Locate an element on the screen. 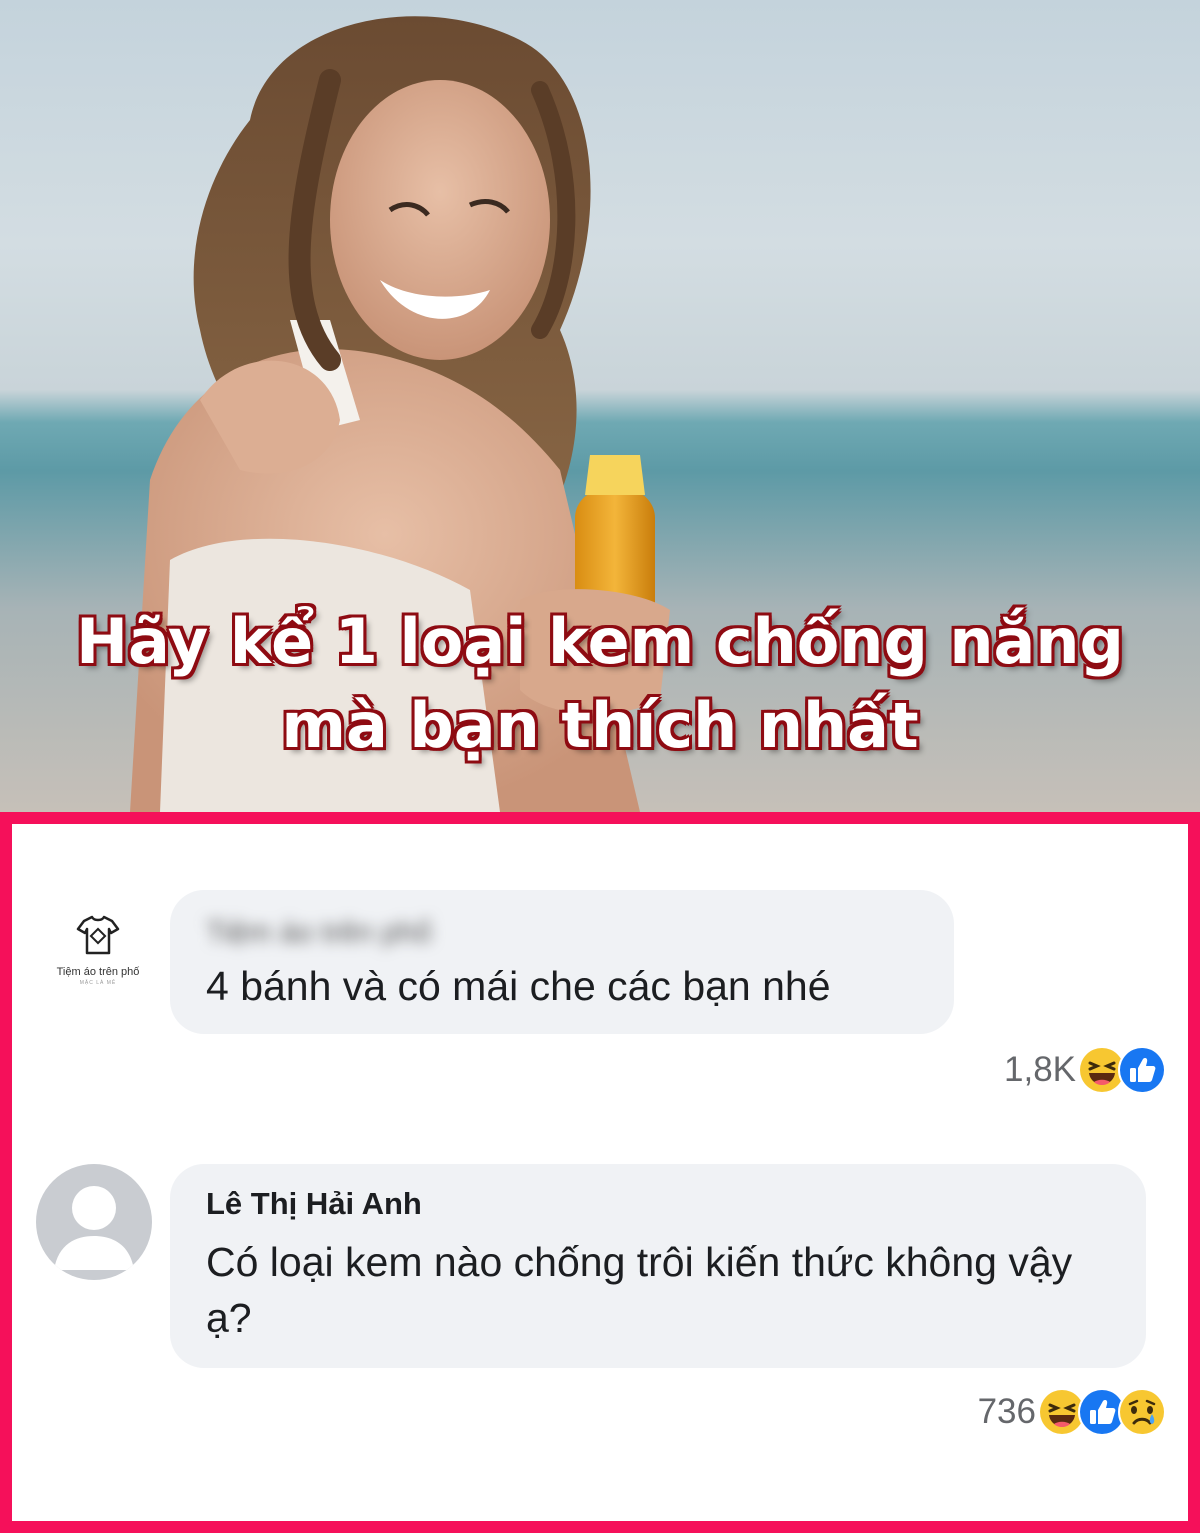  comment-text: 4 bánh và có mái che các bạn nhé is located at coordinates (518, 986).